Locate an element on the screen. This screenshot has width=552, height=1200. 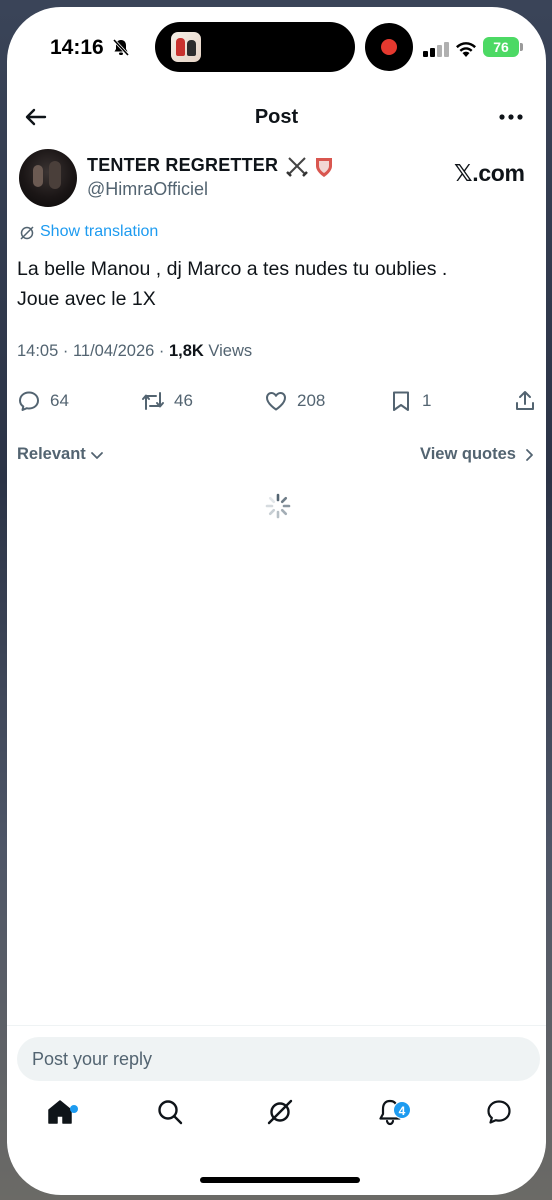
action-bar: 64 46 208 1 is located at coordinates (276, 401).